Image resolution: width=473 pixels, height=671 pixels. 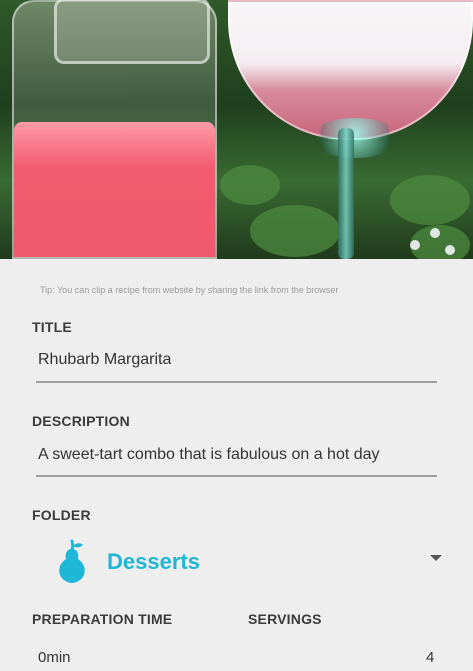 I want to click on servings-label: SERVINGS, so click(x=285, y=619).